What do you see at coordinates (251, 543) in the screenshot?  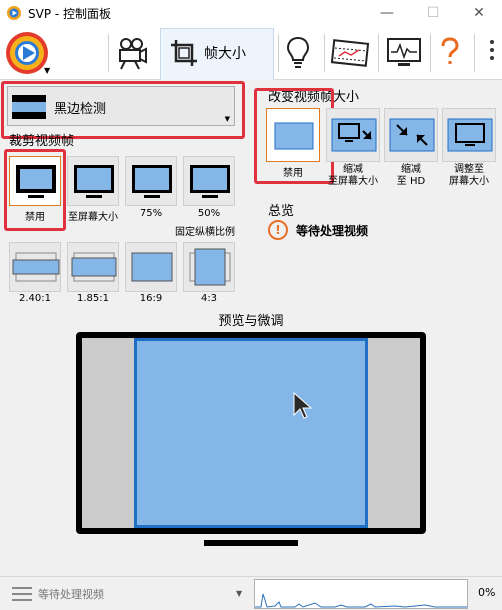 I see `monitor-stand` at bounding box center [251, 543].